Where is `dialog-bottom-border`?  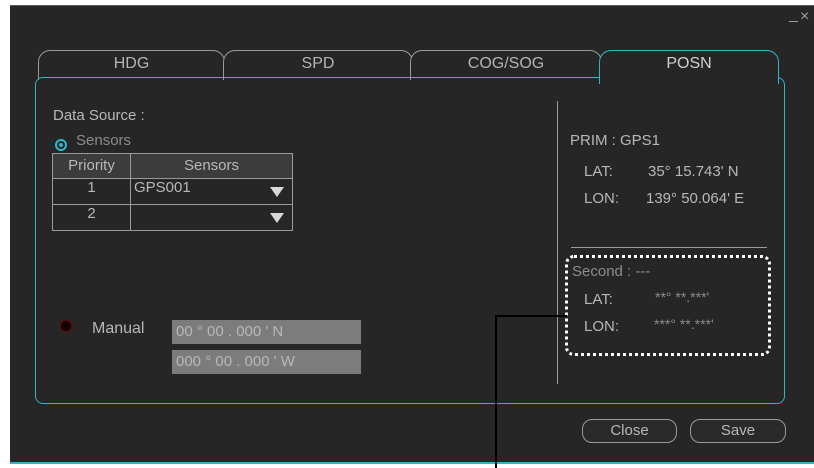 dialog-bottom-border is located at coordinates (412, 463).